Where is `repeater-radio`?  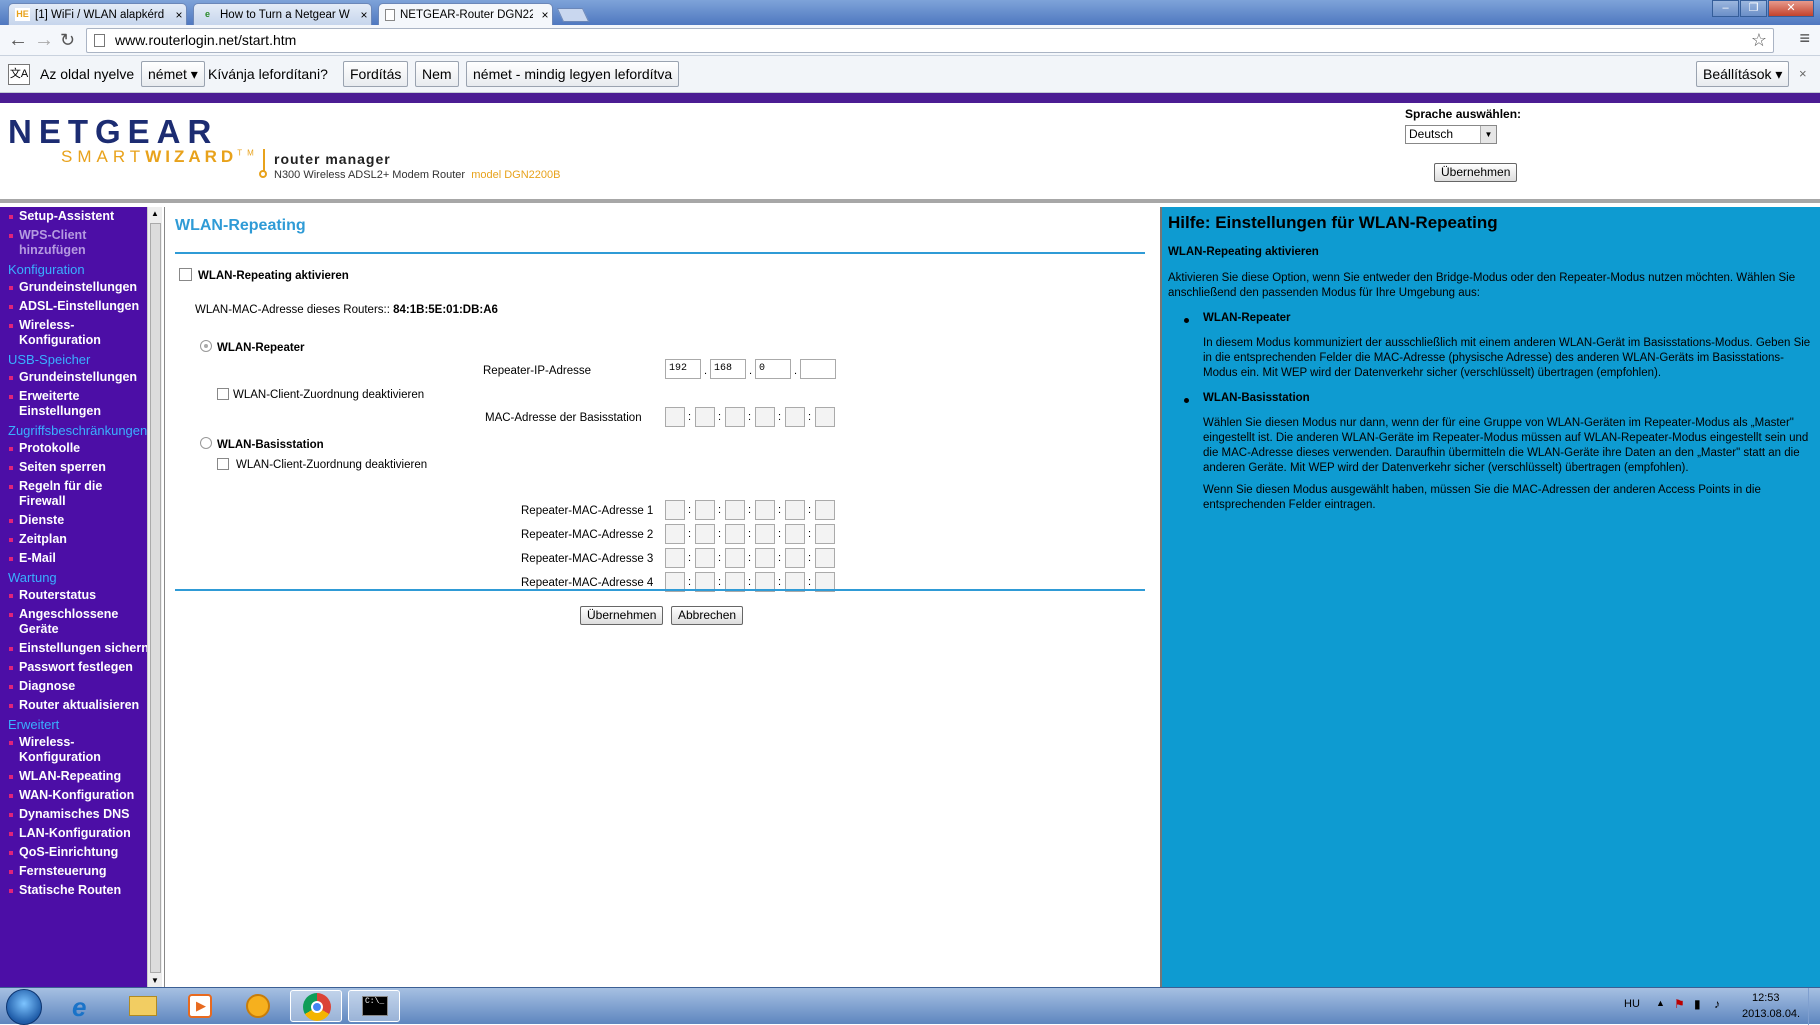 repeater-radio is located at coordinates (206, 346).